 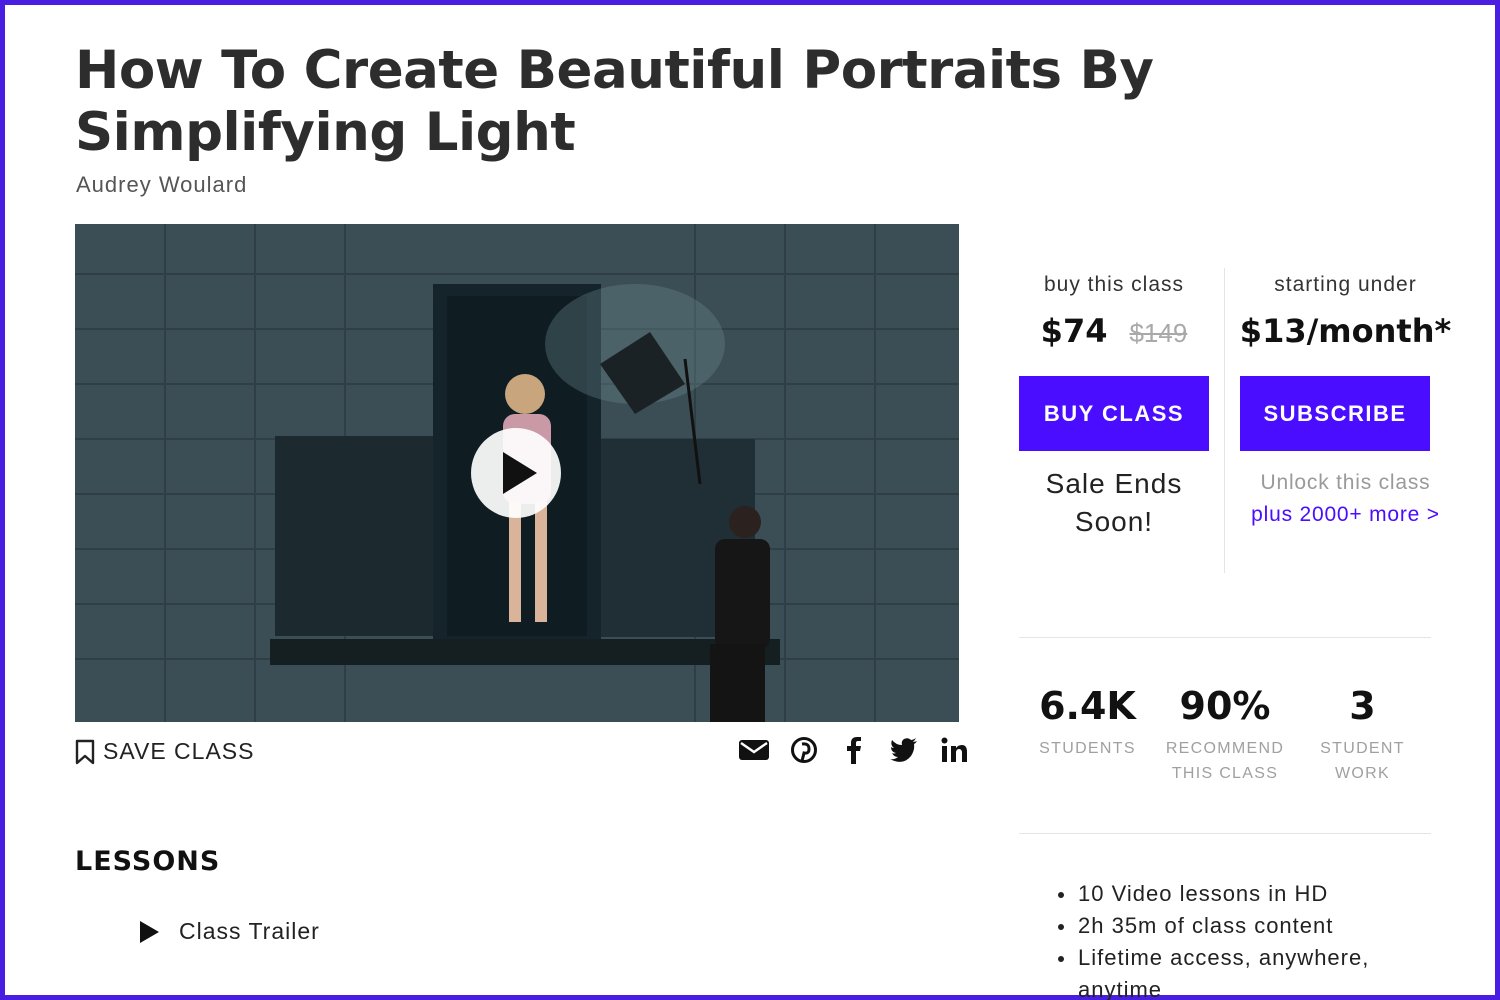 I want to click on linkedin-icon, so click(x=954, y=750).